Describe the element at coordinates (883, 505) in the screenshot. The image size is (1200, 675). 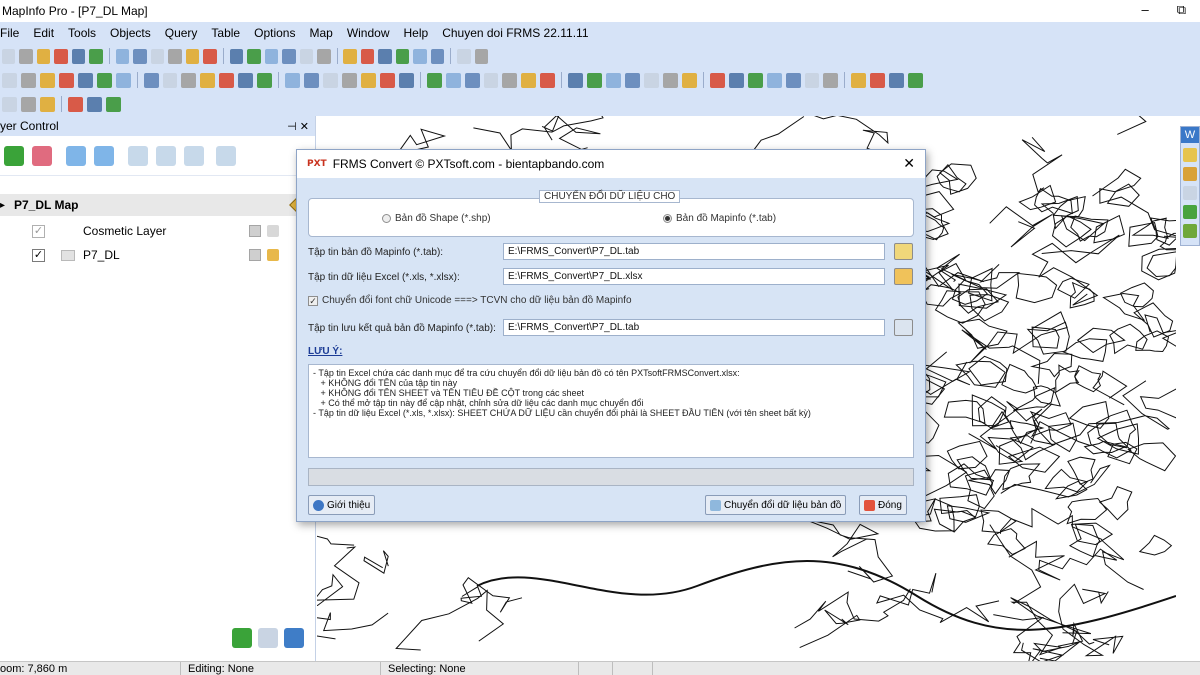
I see `close-button: Đóng` at that location.